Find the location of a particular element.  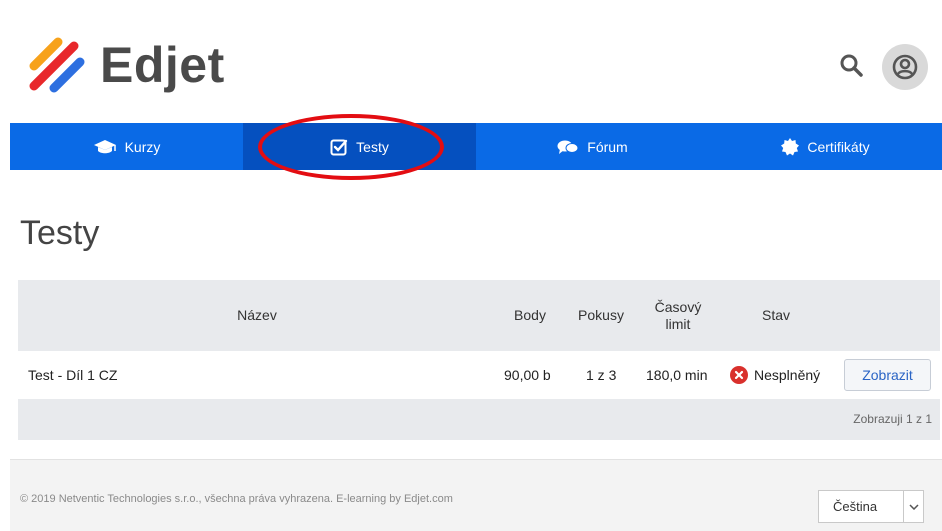

nav-item-forum: Fórum is located at coordinates (592, 146).